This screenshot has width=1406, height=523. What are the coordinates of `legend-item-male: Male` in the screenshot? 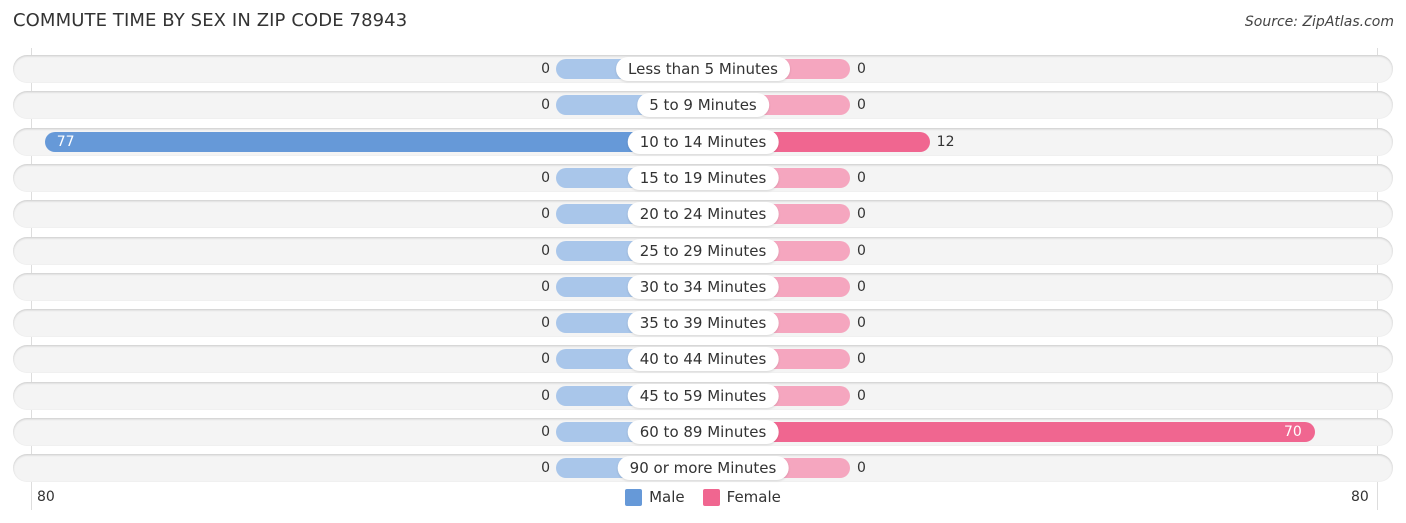 It's located at (655, 497).